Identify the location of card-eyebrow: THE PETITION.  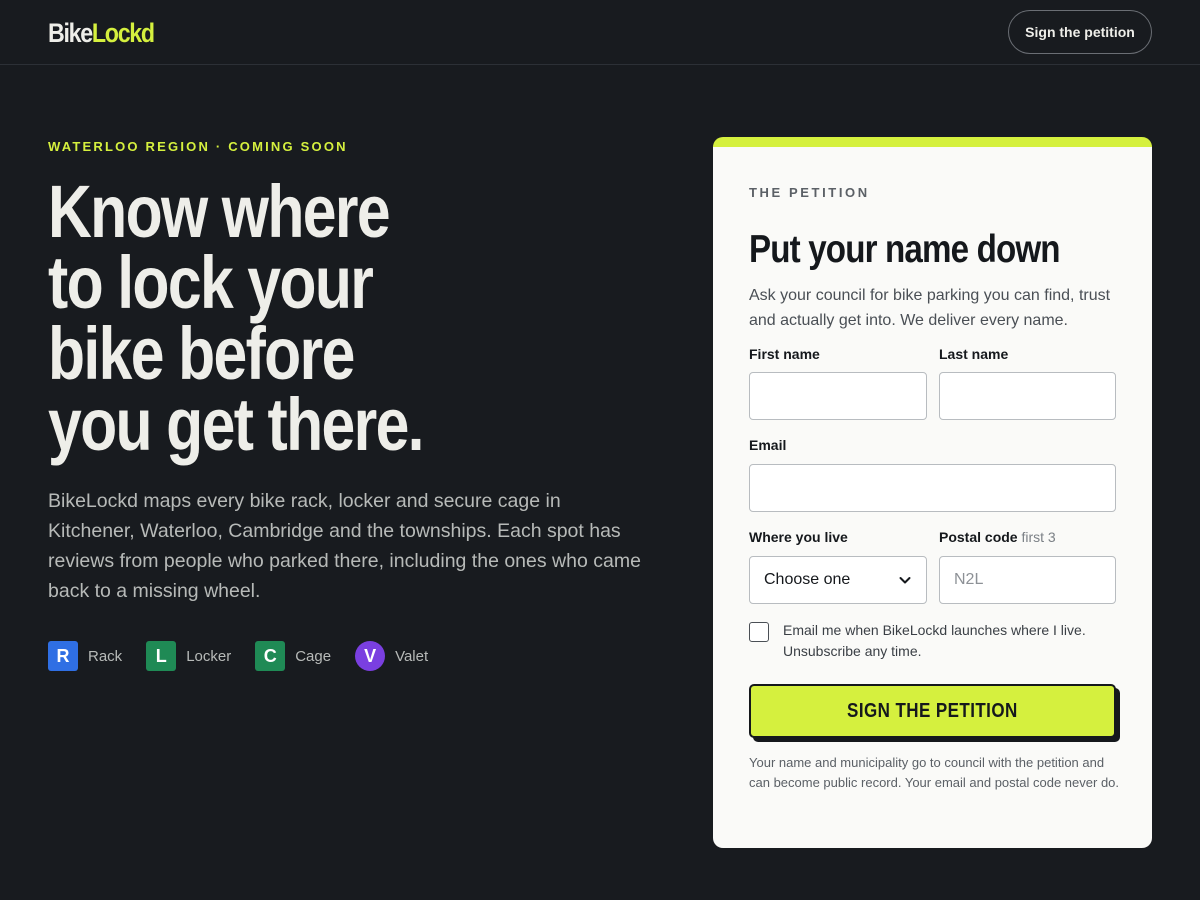
(809, 192).